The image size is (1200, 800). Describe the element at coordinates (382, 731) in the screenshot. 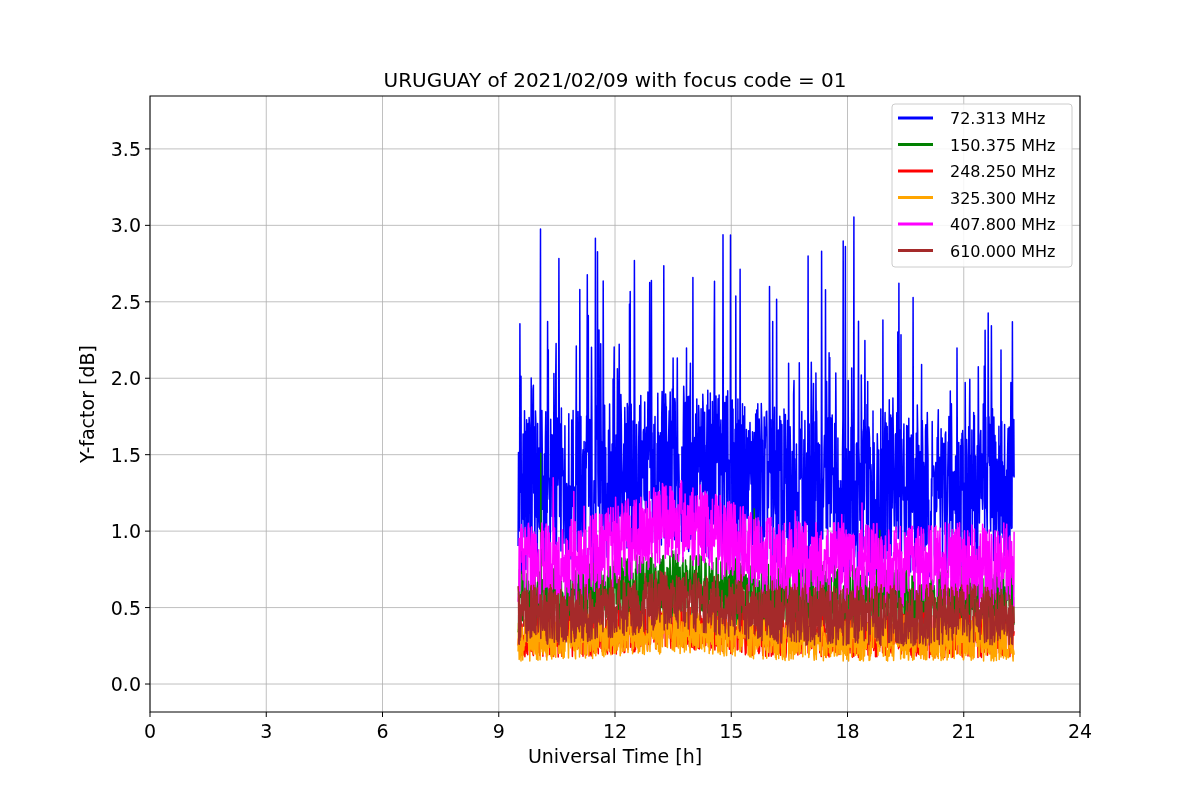

I see `tick-label: 6` at that location.